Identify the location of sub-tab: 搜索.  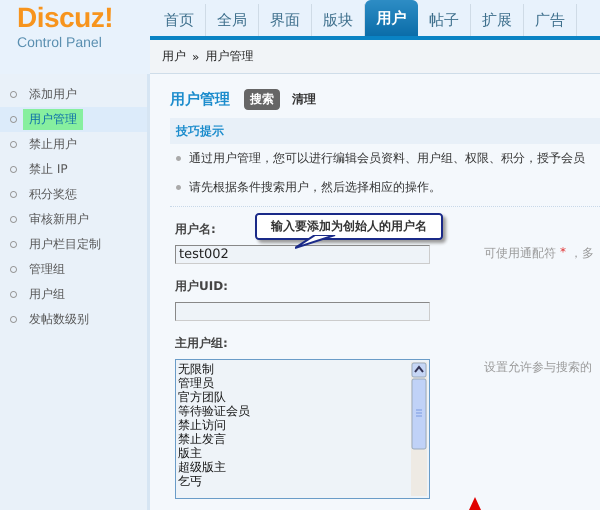
(262, 99).